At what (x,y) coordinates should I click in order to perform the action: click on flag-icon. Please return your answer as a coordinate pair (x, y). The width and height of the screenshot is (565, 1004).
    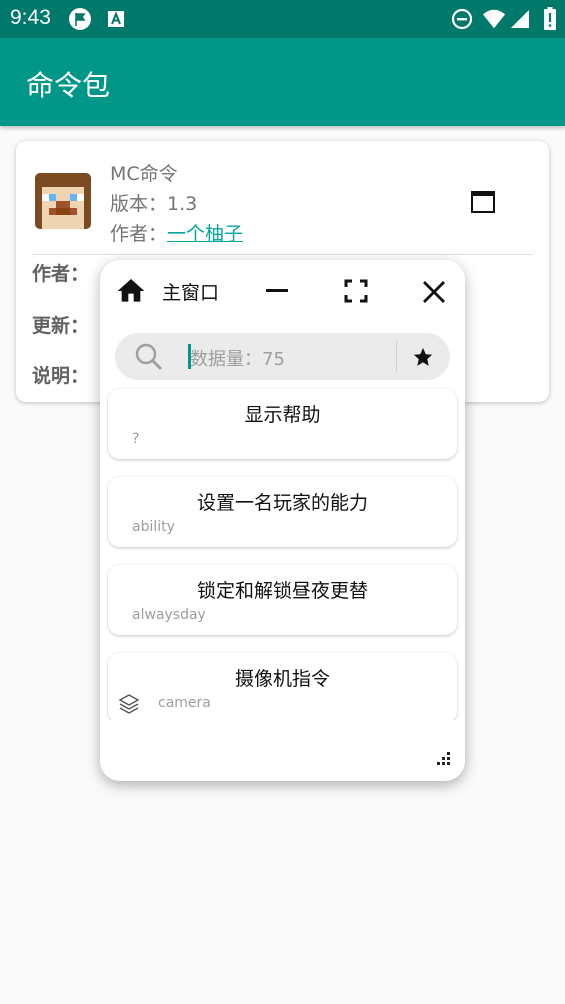
    Looking at the image, I should click on (80, 19).